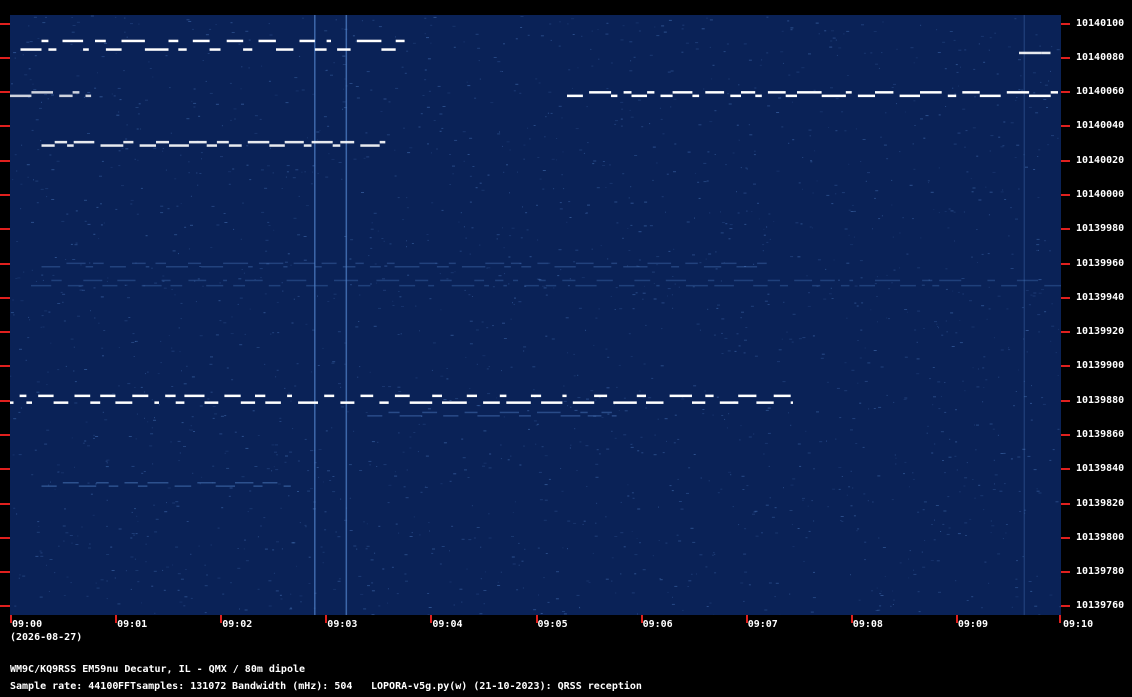 The image size is (1132, 697). I want to click on y-tick-label: 10139920, so click(1100, 332).